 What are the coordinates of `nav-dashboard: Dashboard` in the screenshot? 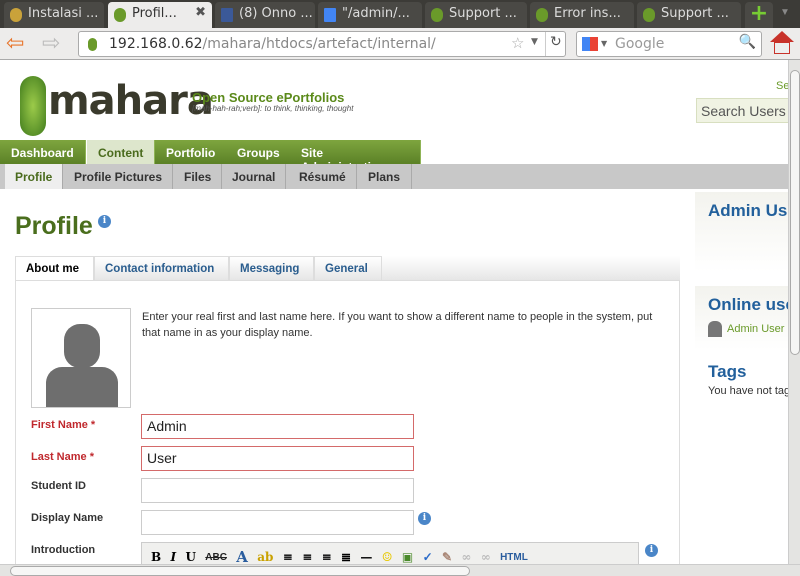 It's located at (43, 152).